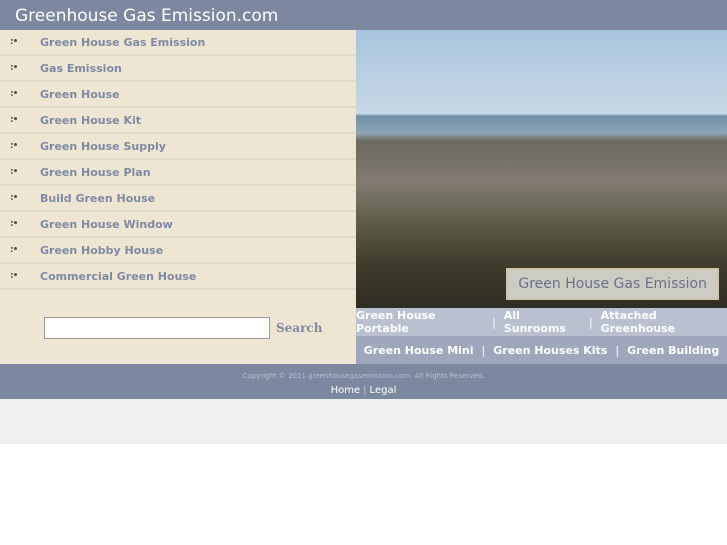 The image size is (727, 545). What do you see at coordinates (157, 328) in the screenshot?
I see `search-input` at bounding box center [157, 328].